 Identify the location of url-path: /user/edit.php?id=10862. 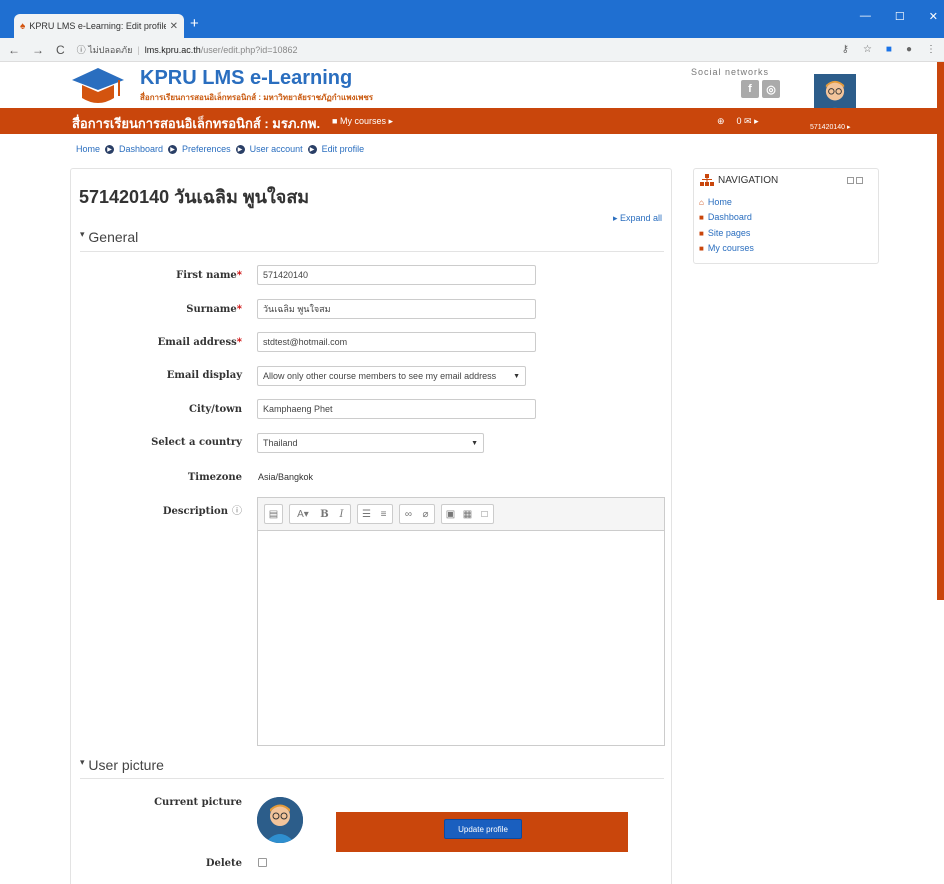
(249, 49).